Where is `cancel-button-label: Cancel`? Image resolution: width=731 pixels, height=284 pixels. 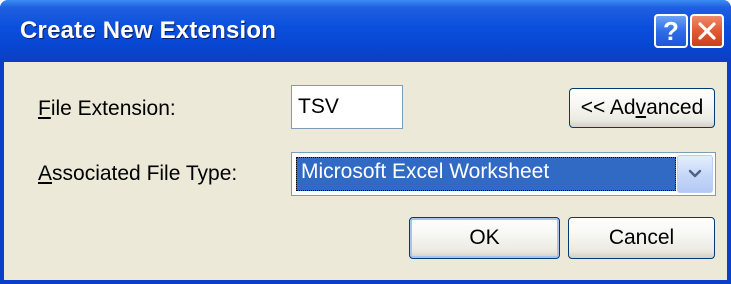
cancel-button-label: Cancel is located at coordinates (641, 237).